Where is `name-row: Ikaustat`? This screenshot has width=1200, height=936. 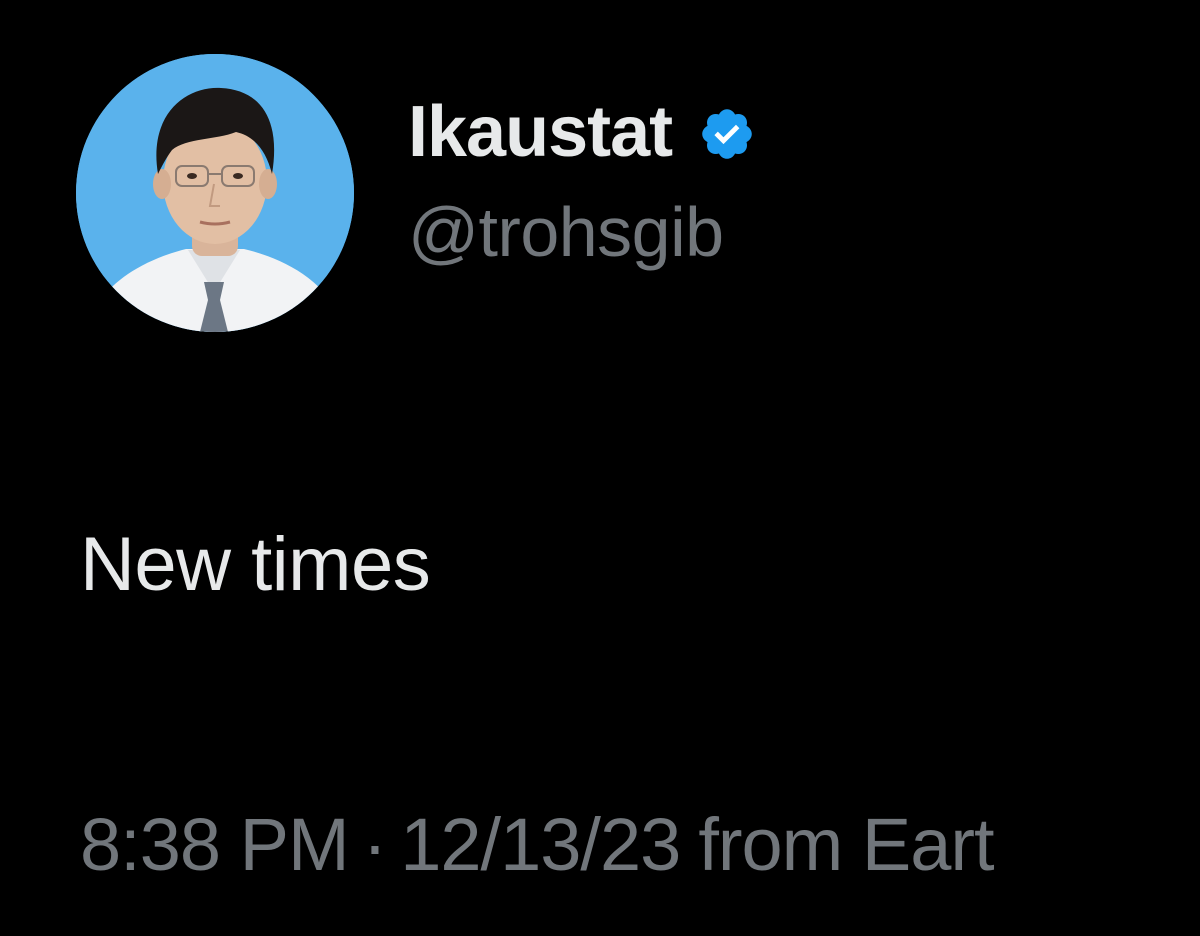 name-row: Ikaustat is located at coordinates (582, 132).